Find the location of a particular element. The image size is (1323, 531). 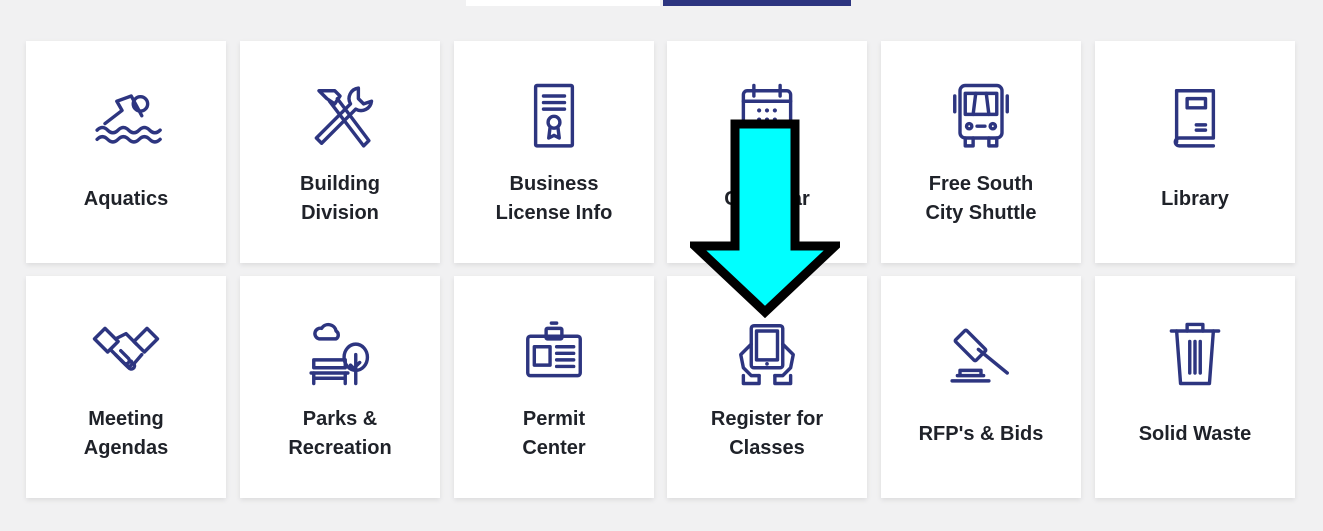

tile-rfps-bids: RFP's & Bids is located at coordinates (981, 387).